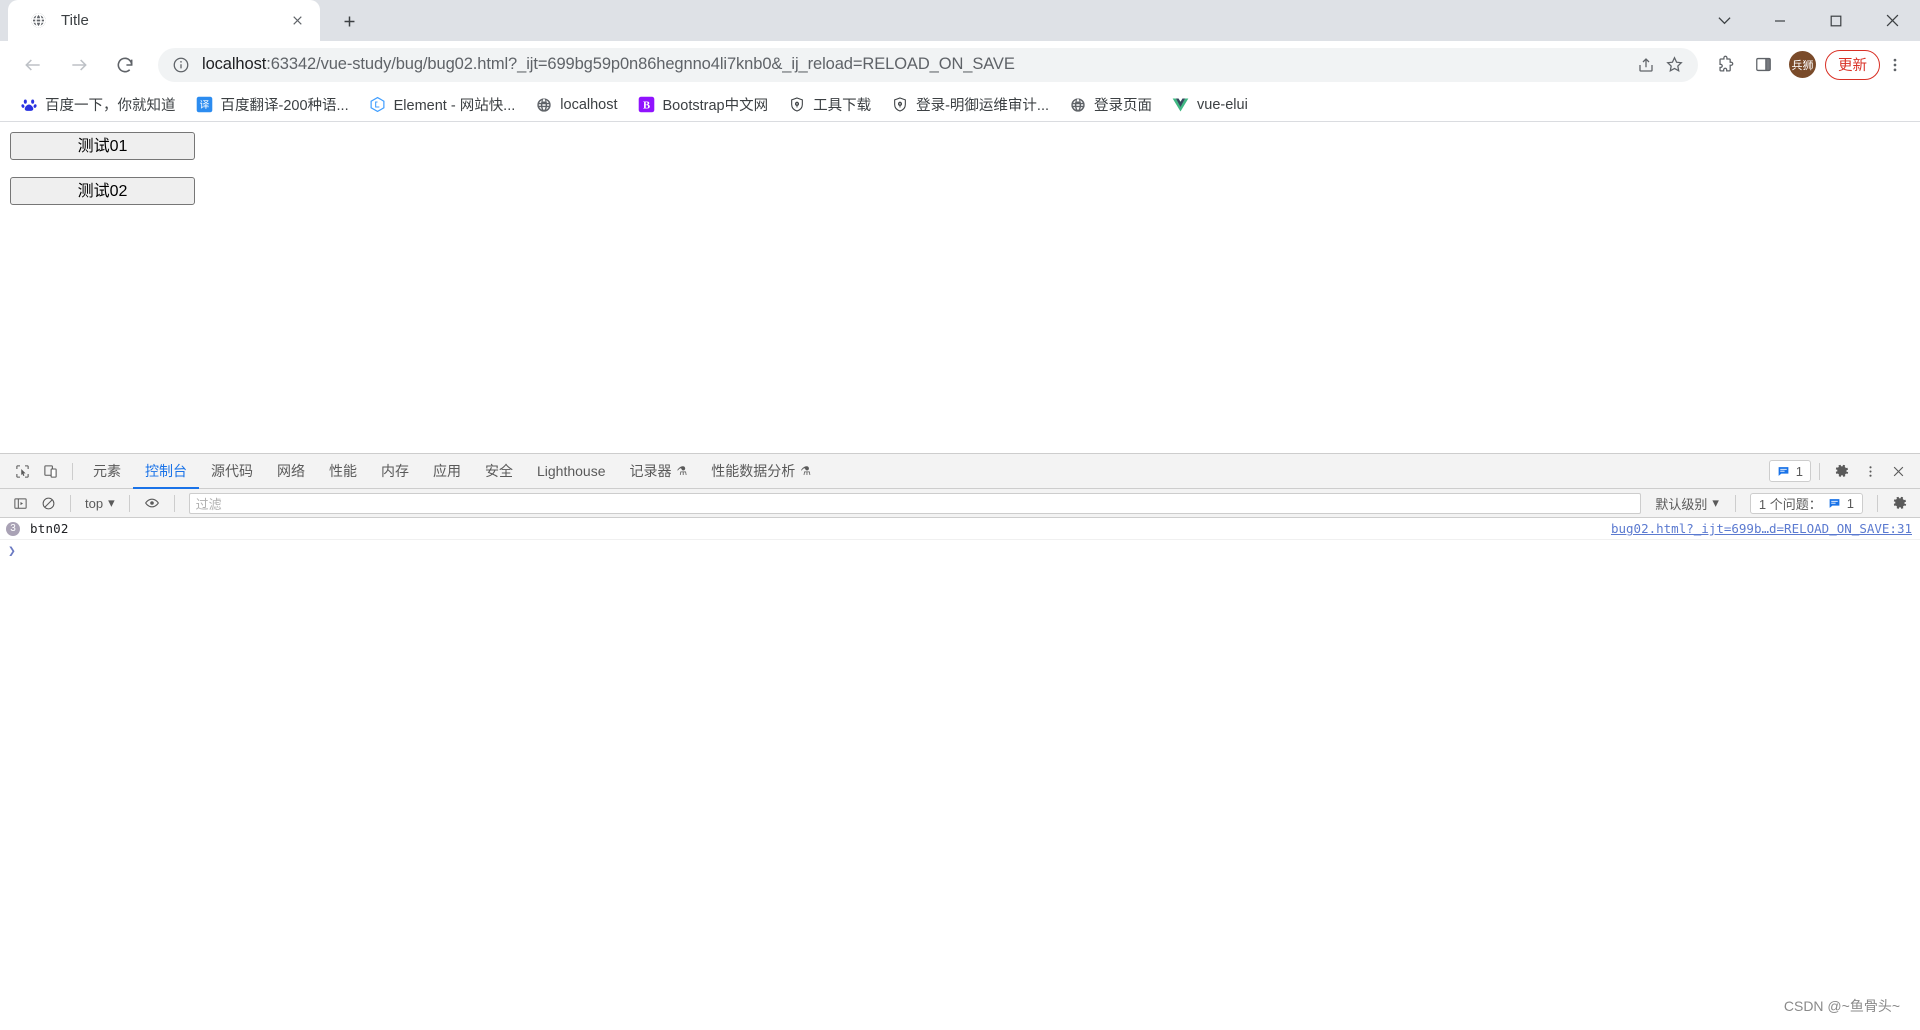  I want to click on browser-tab: Title, so click(164, 20).